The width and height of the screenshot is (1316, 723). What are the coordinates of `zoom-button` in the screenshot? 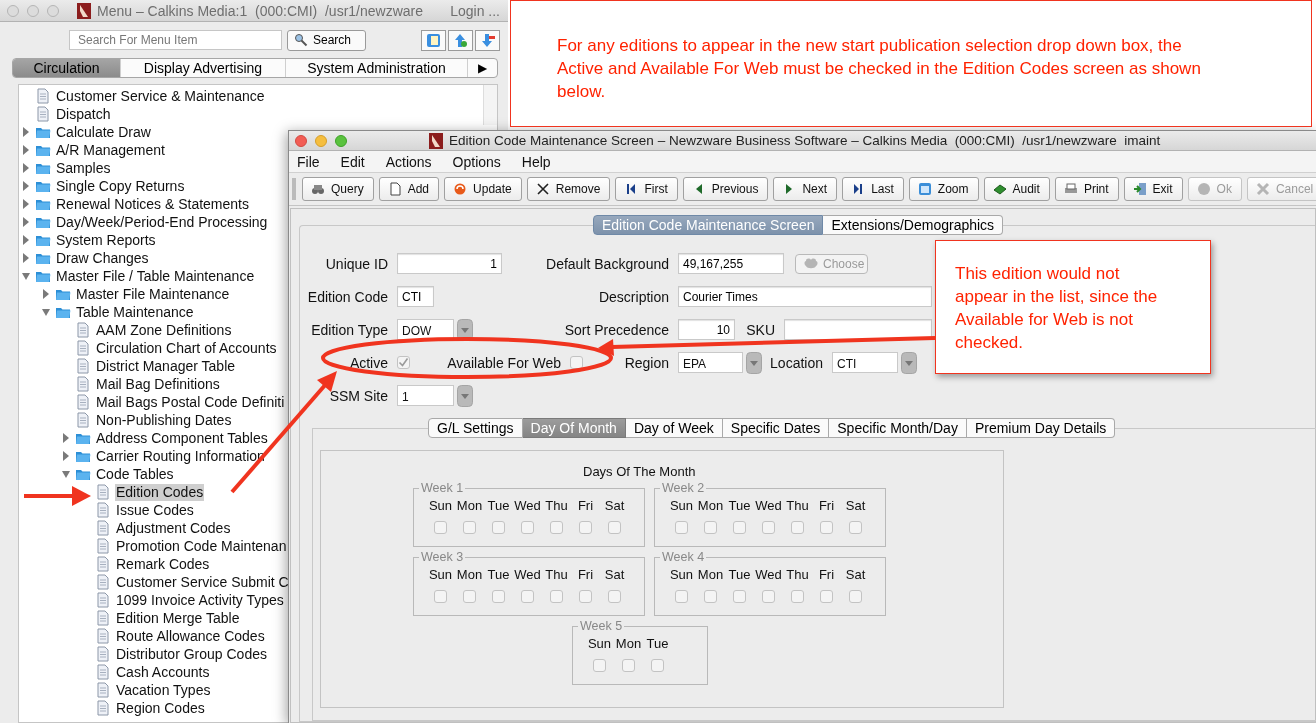 It's located at (341, 140).